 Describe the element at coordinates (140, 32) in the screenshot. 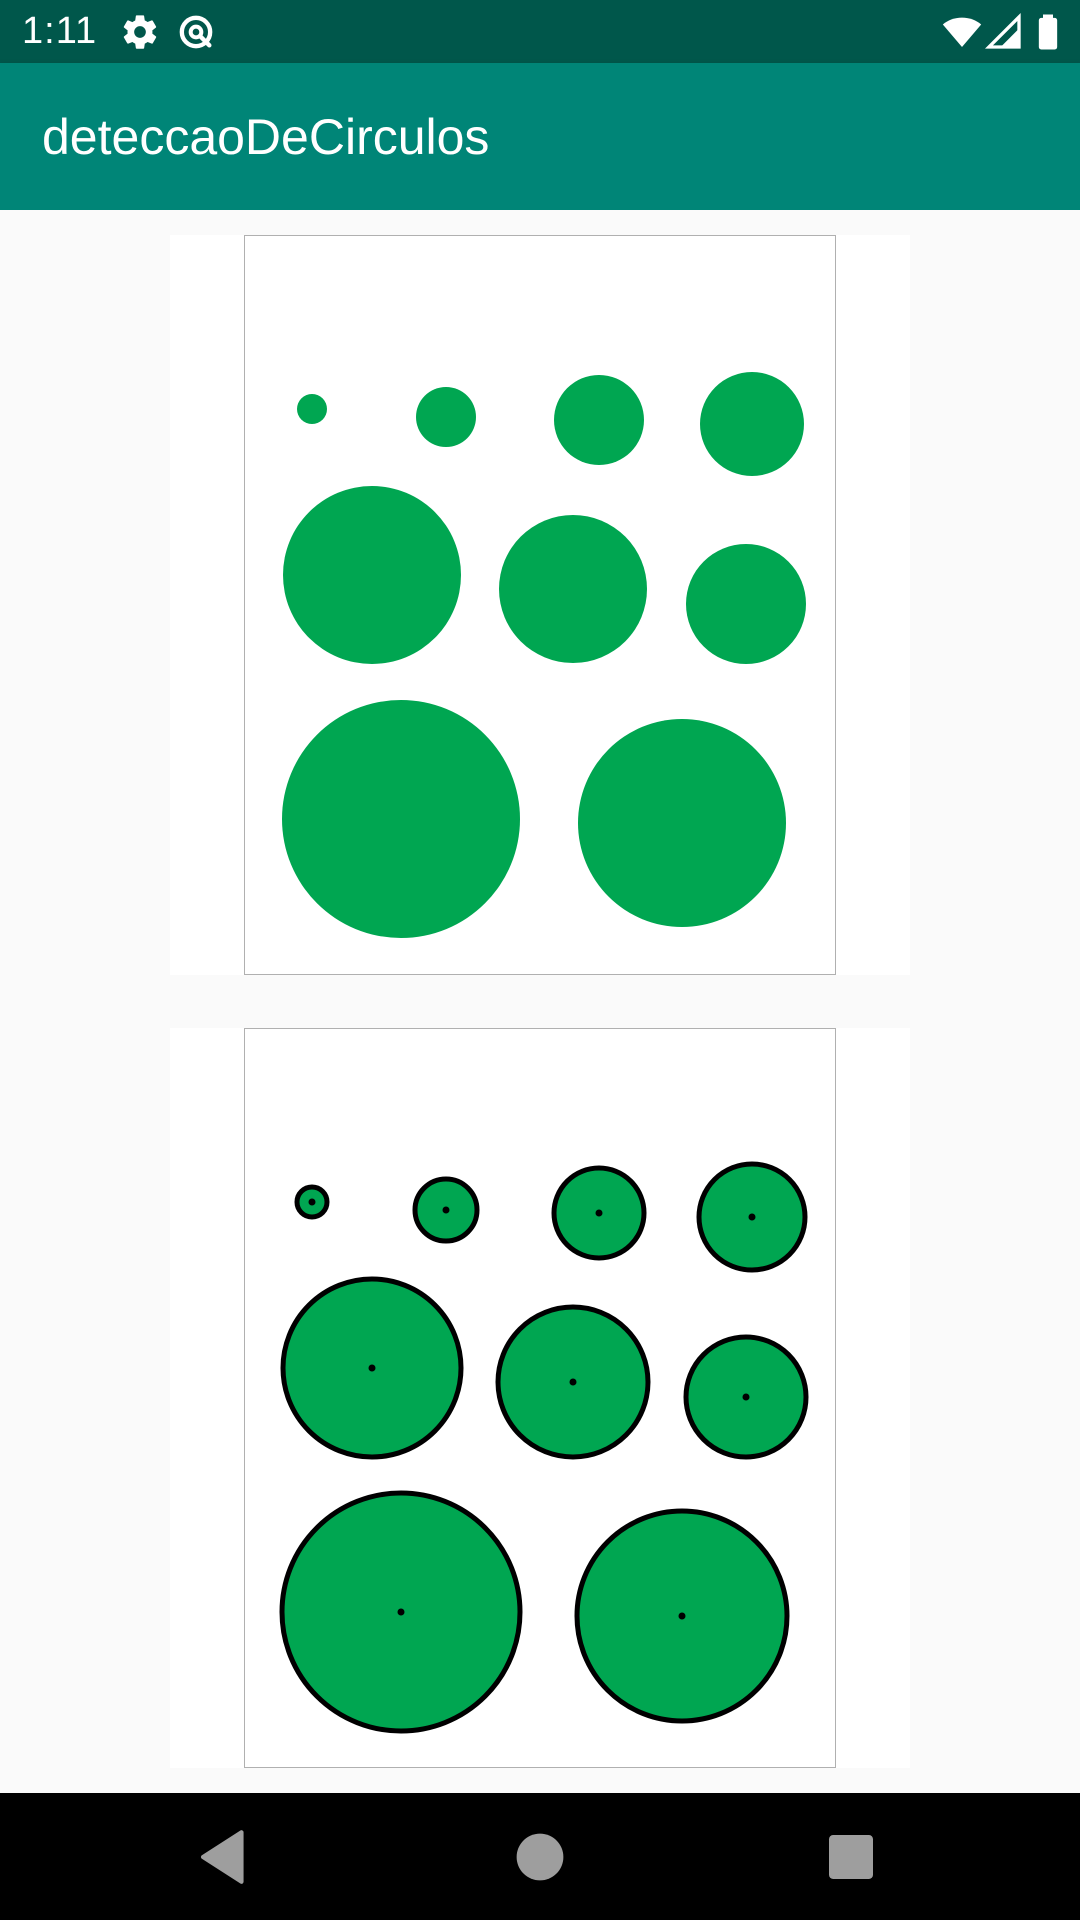

I see `gear-icon` at that location.